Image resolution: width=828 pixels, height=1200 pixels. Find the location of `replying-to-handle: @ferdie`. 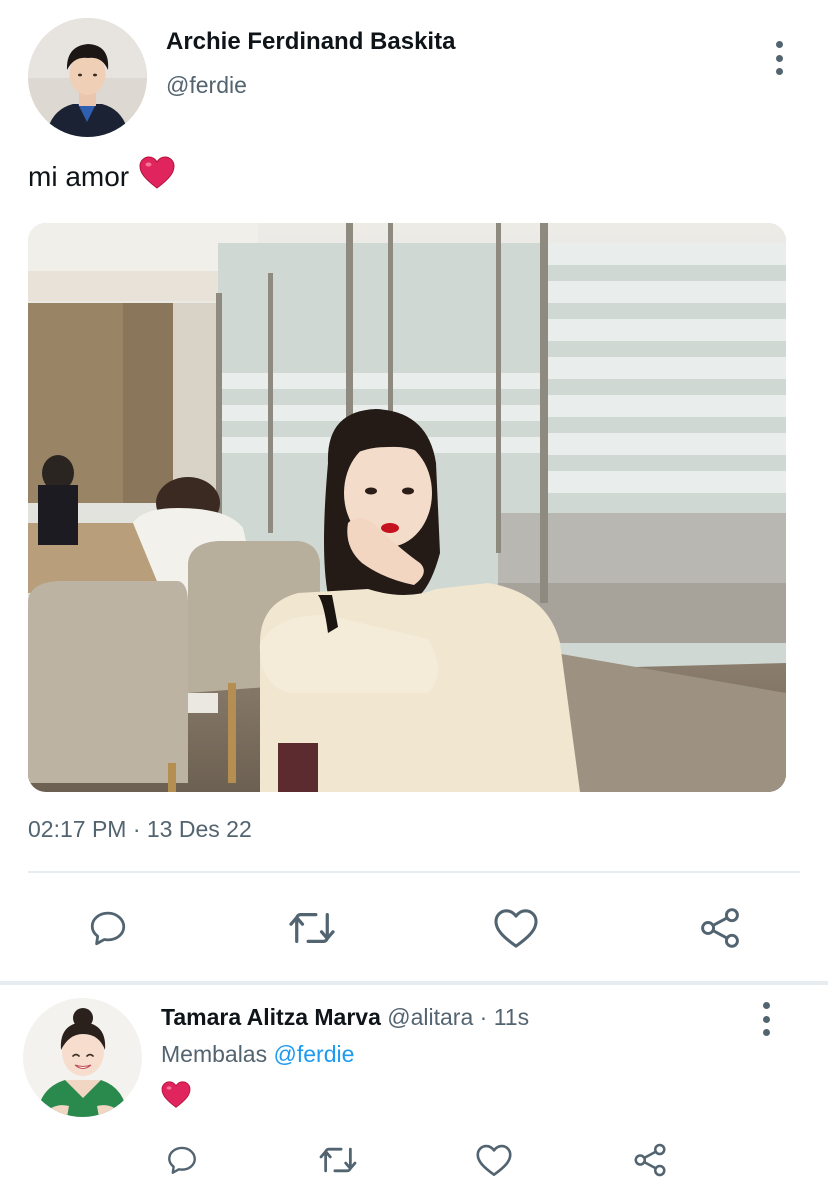

replying-to-handle: @ferdie is located at coordinates (314, 1054).